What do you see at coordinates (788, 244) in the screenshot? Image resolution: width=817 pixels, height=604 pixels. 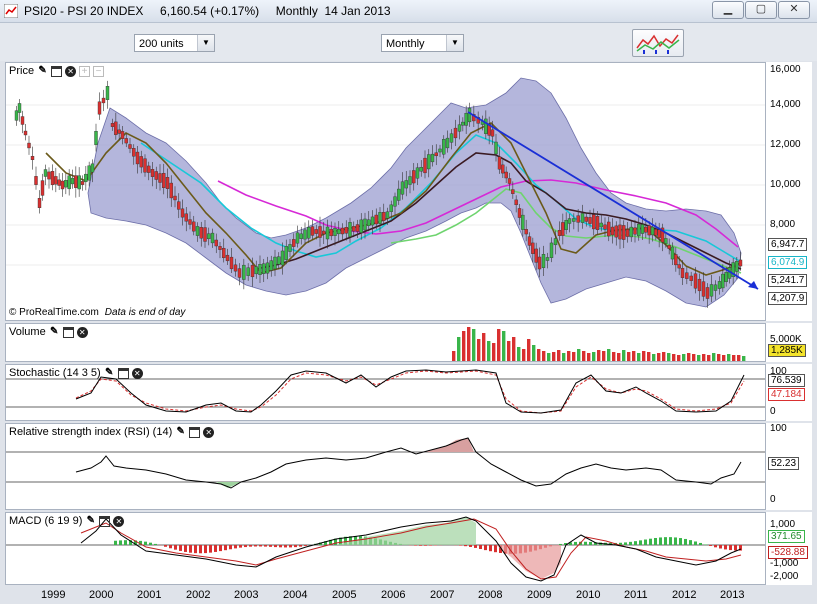 I see `price-level-label: 6,947.7` at bounding box center [788, 244].